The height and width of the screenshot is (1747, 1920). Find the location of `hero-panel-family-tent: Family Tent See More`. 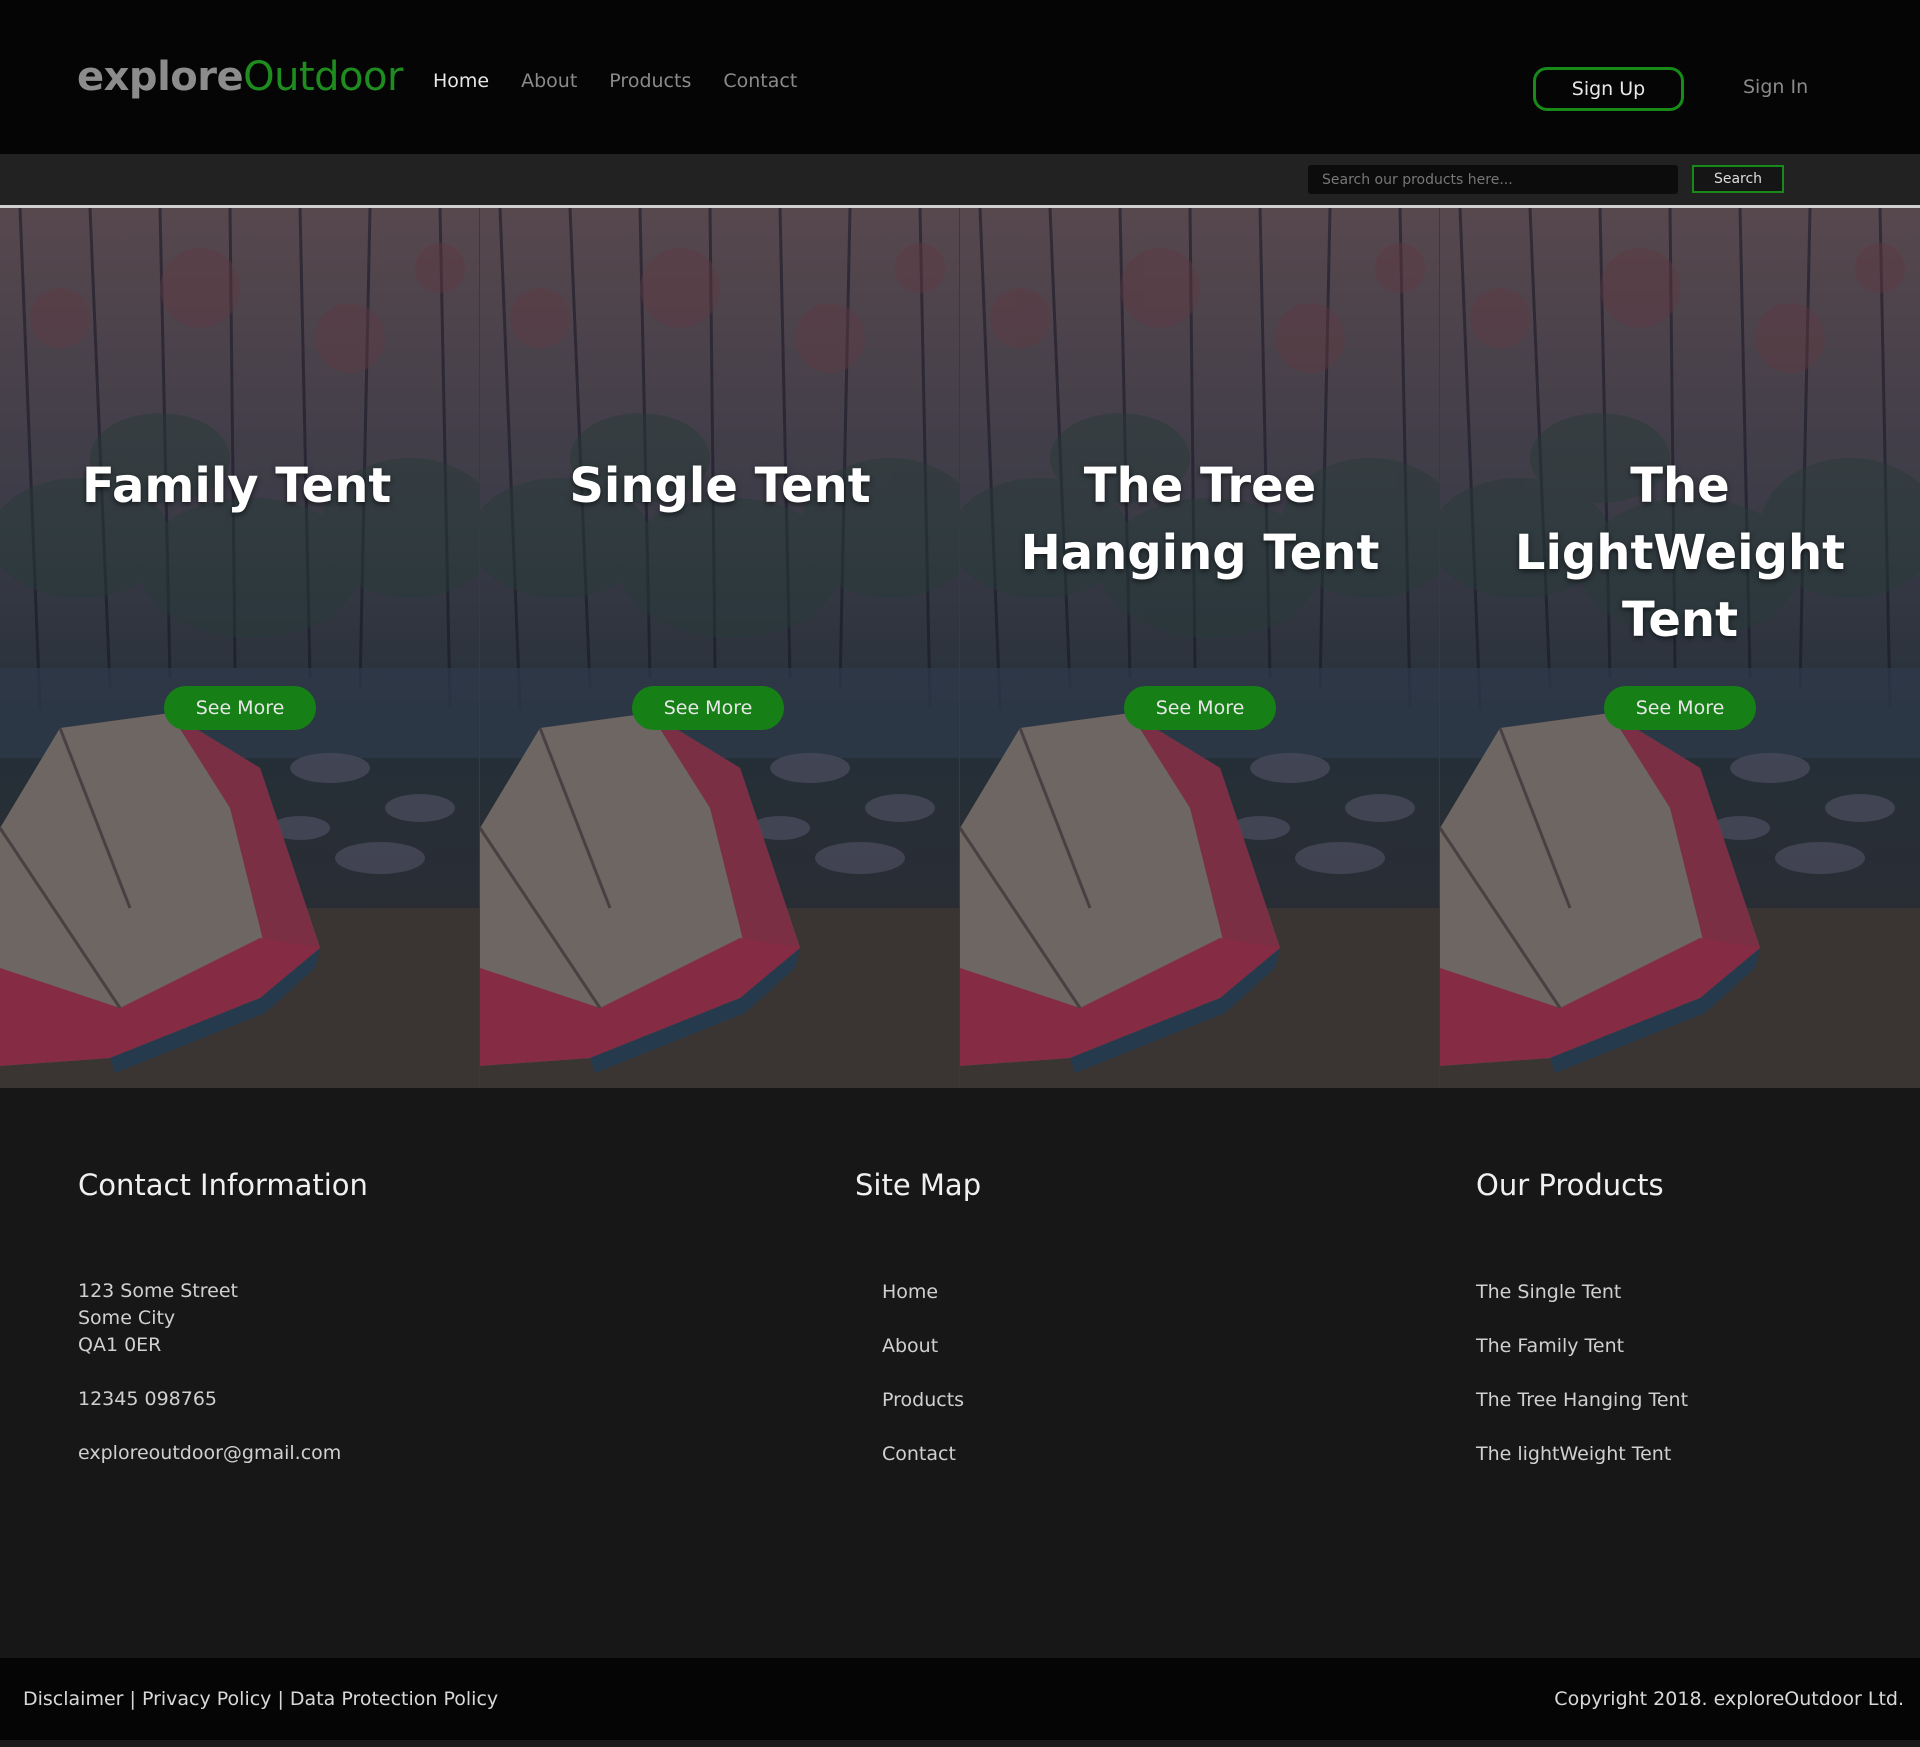

hero-panel-family-tent: Family Tent See More is located at coordinates (240, 648).